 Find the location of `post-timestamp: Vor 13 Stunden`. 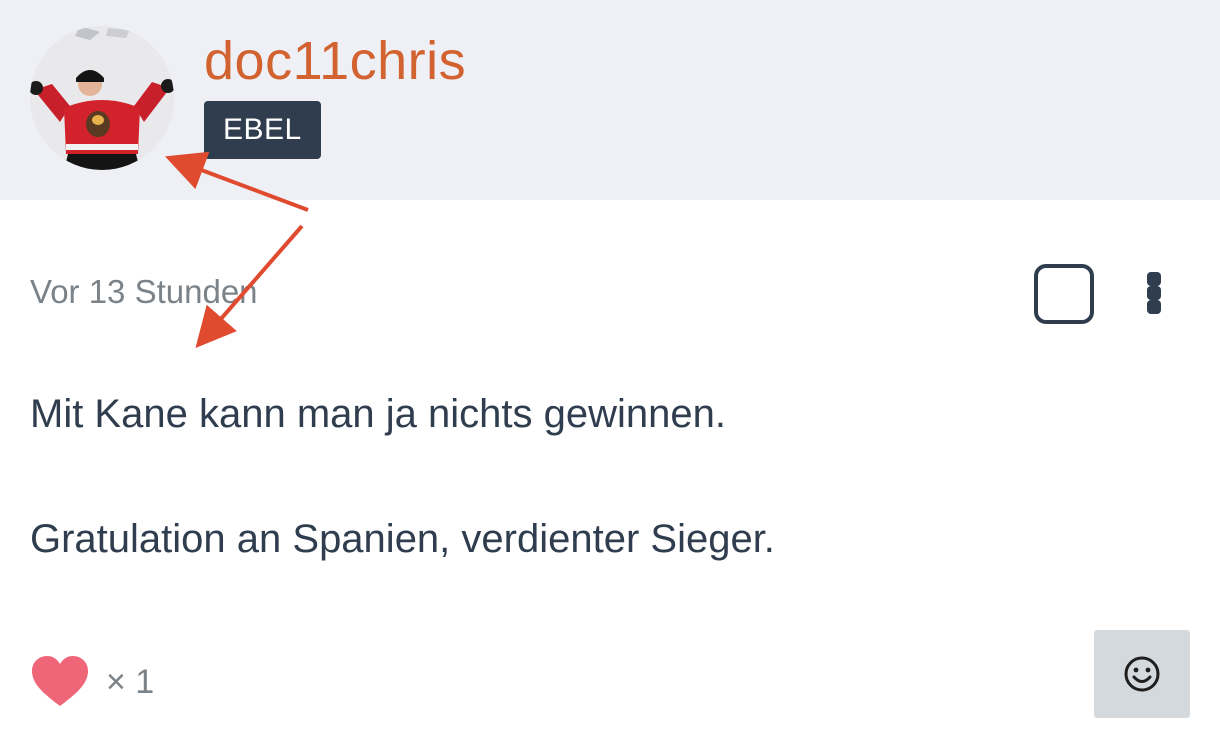

post-timestamp: Vor 13 Stunden is located at coordinates (144, 291).